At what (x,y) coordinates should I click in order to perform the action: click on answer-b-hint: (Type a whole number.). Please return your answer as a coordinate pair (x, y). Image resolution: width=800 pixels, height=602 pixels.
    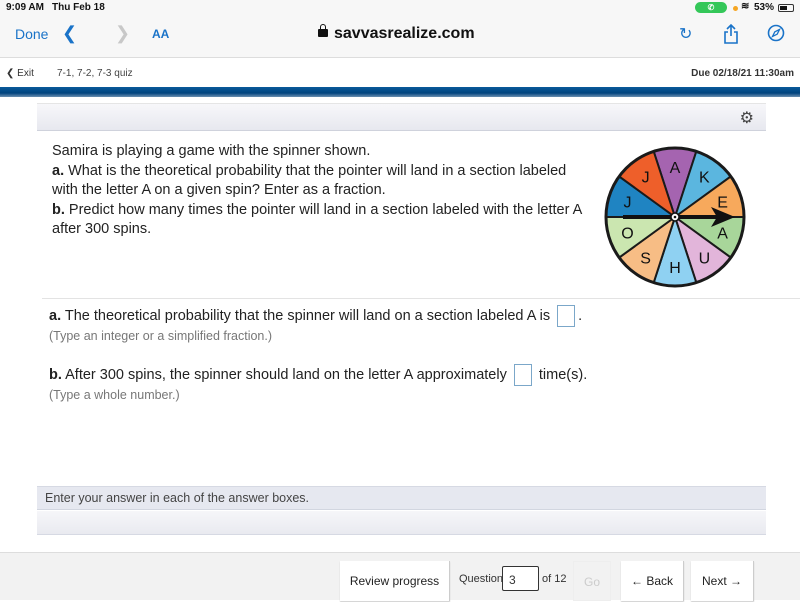
    Looking at the image, I should click on (114, 395).